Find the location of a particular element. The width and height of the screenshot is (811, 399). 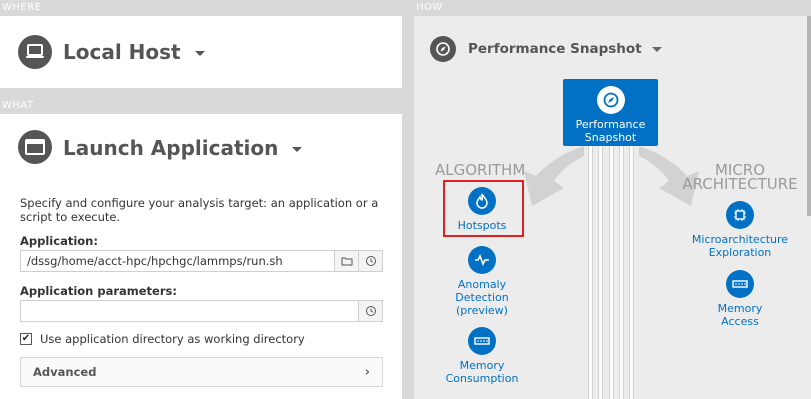

what-title: Launch Application is located at coordinates (171, 148).